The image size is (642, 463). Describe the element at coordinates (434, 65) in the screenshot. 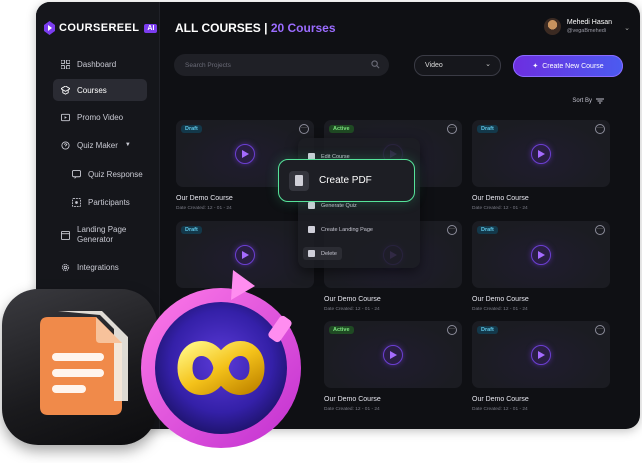

I see `filter-value: Video` at that location.